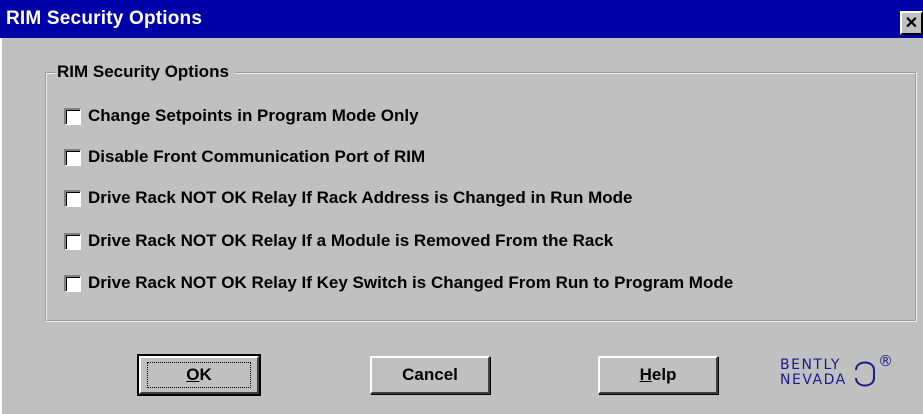 This screenshot has width=923, height=414. I want to click on option-disable-front-port: Disable Front Communication Port of RIM, so click(244, 157).